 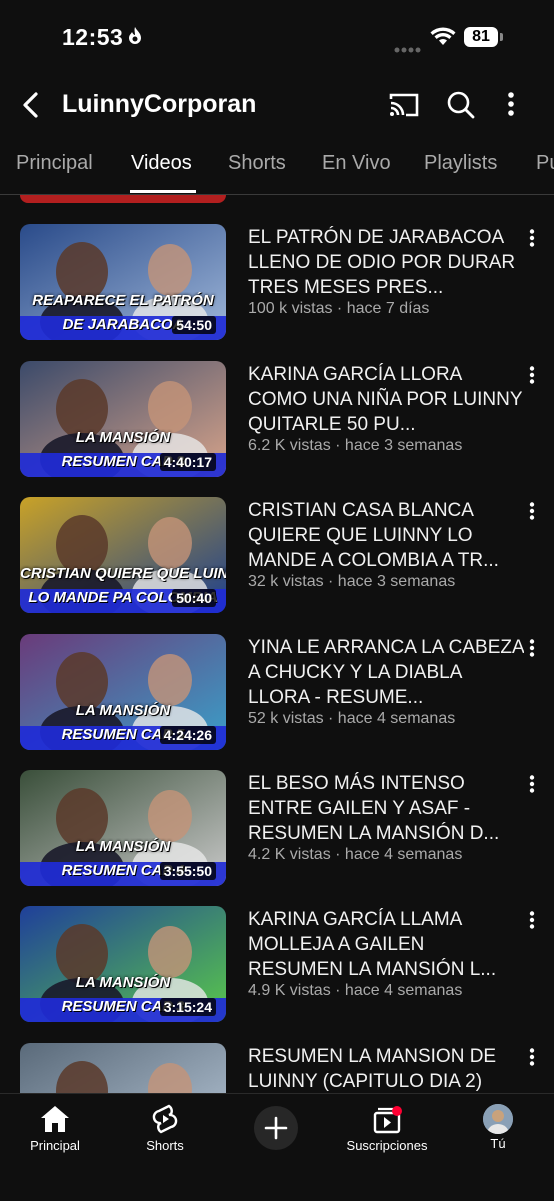 What do you see at coordinates (481, 37) in the screenshot?
I see `battery-indicator: 81` at bounding box center [481, 37].